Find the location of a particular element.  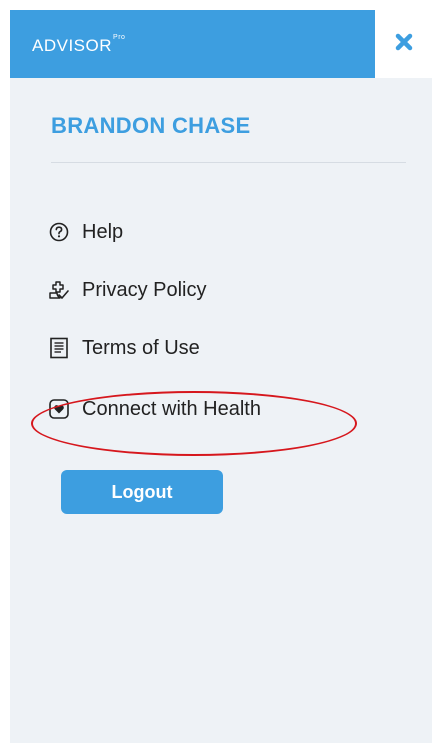

menu-item-connect-with-health: Connect with Health is located at coordinates (154, 409).